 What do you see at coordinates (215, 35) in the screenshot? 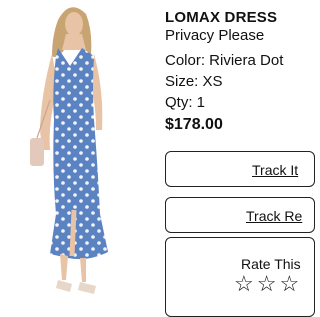
I see `brand-name: Privacy Please` at bounding box center [215, 35].